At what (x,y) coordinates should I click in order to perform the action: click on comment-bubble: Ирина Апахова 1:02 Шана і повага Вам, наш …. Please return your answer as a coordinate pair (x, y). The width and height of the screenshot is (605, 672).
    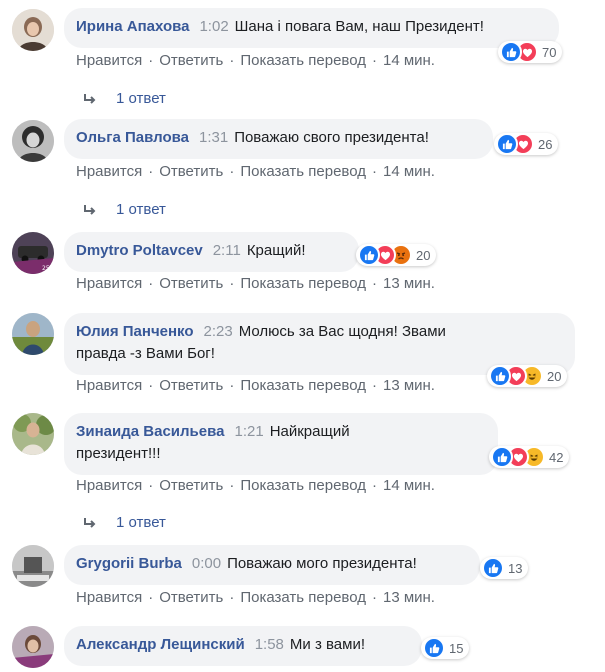
    Looking at the image, I should click on (311, 28).